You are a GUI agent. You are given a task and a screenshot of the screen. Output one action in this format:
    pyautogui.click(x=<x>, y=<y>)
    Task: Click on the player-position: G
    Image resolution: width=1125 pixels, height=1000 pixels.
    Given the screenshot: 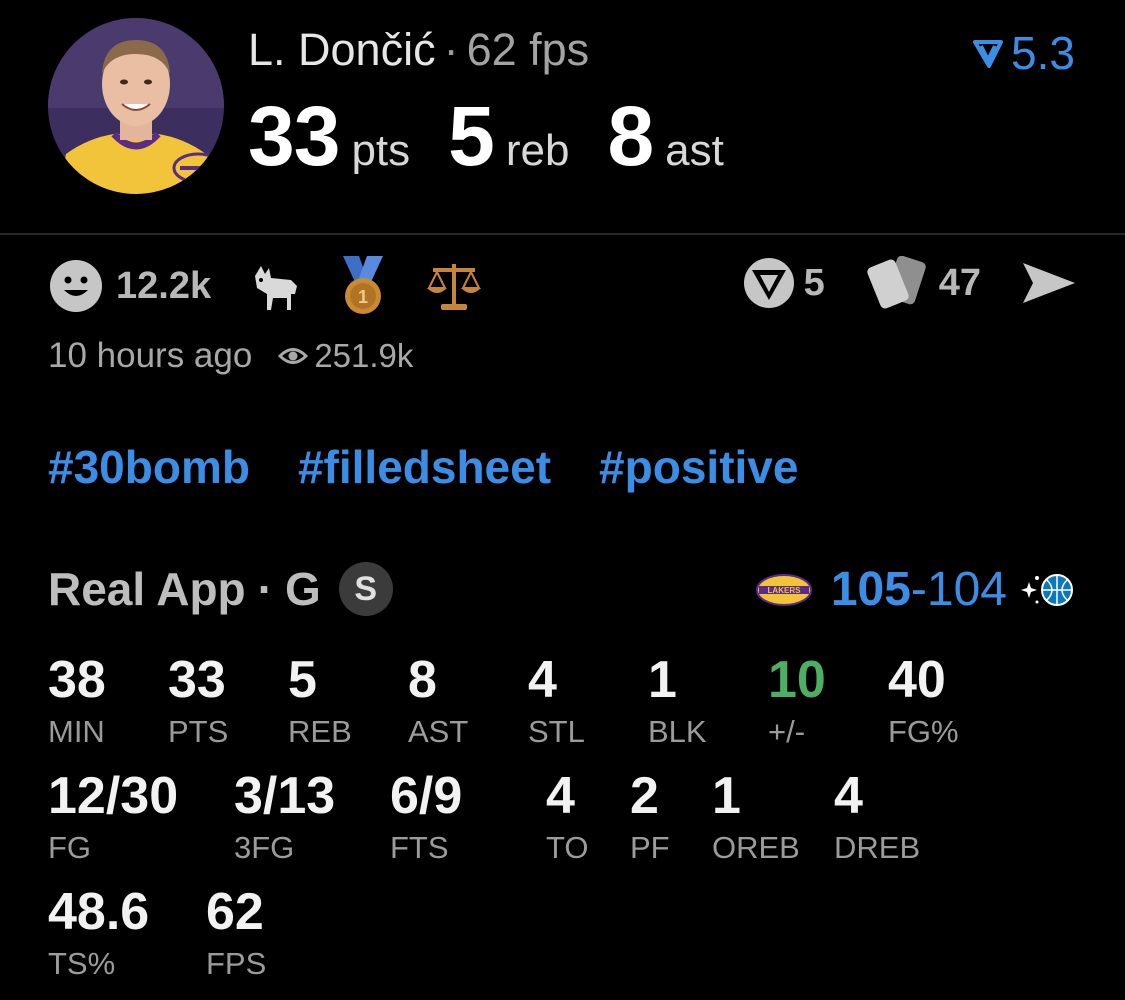 What is the action you would take?
    pyautogui.click(x=302, y=589)
    